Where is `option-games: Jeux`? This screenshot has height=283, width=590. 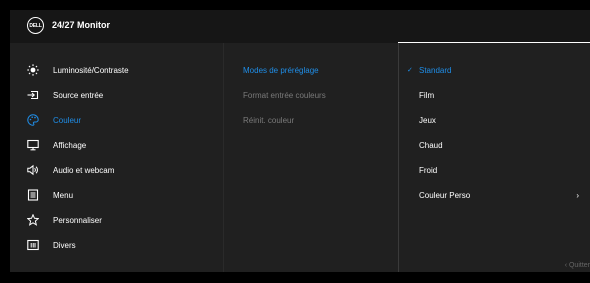 option-games: Jeux is located at coordinates (427, 120).